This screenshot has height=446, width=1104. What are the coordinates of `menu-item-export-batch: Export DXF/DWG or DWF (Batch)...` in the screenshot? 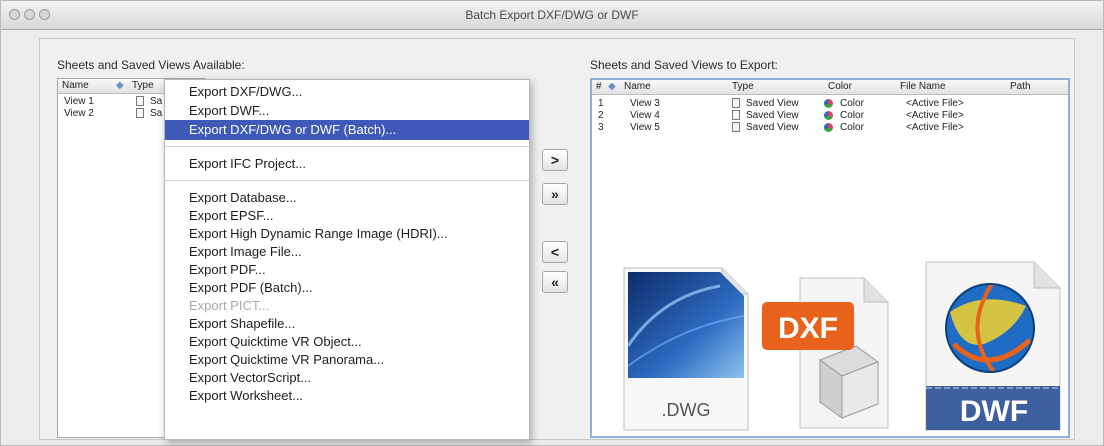 It's located at (347, 130).